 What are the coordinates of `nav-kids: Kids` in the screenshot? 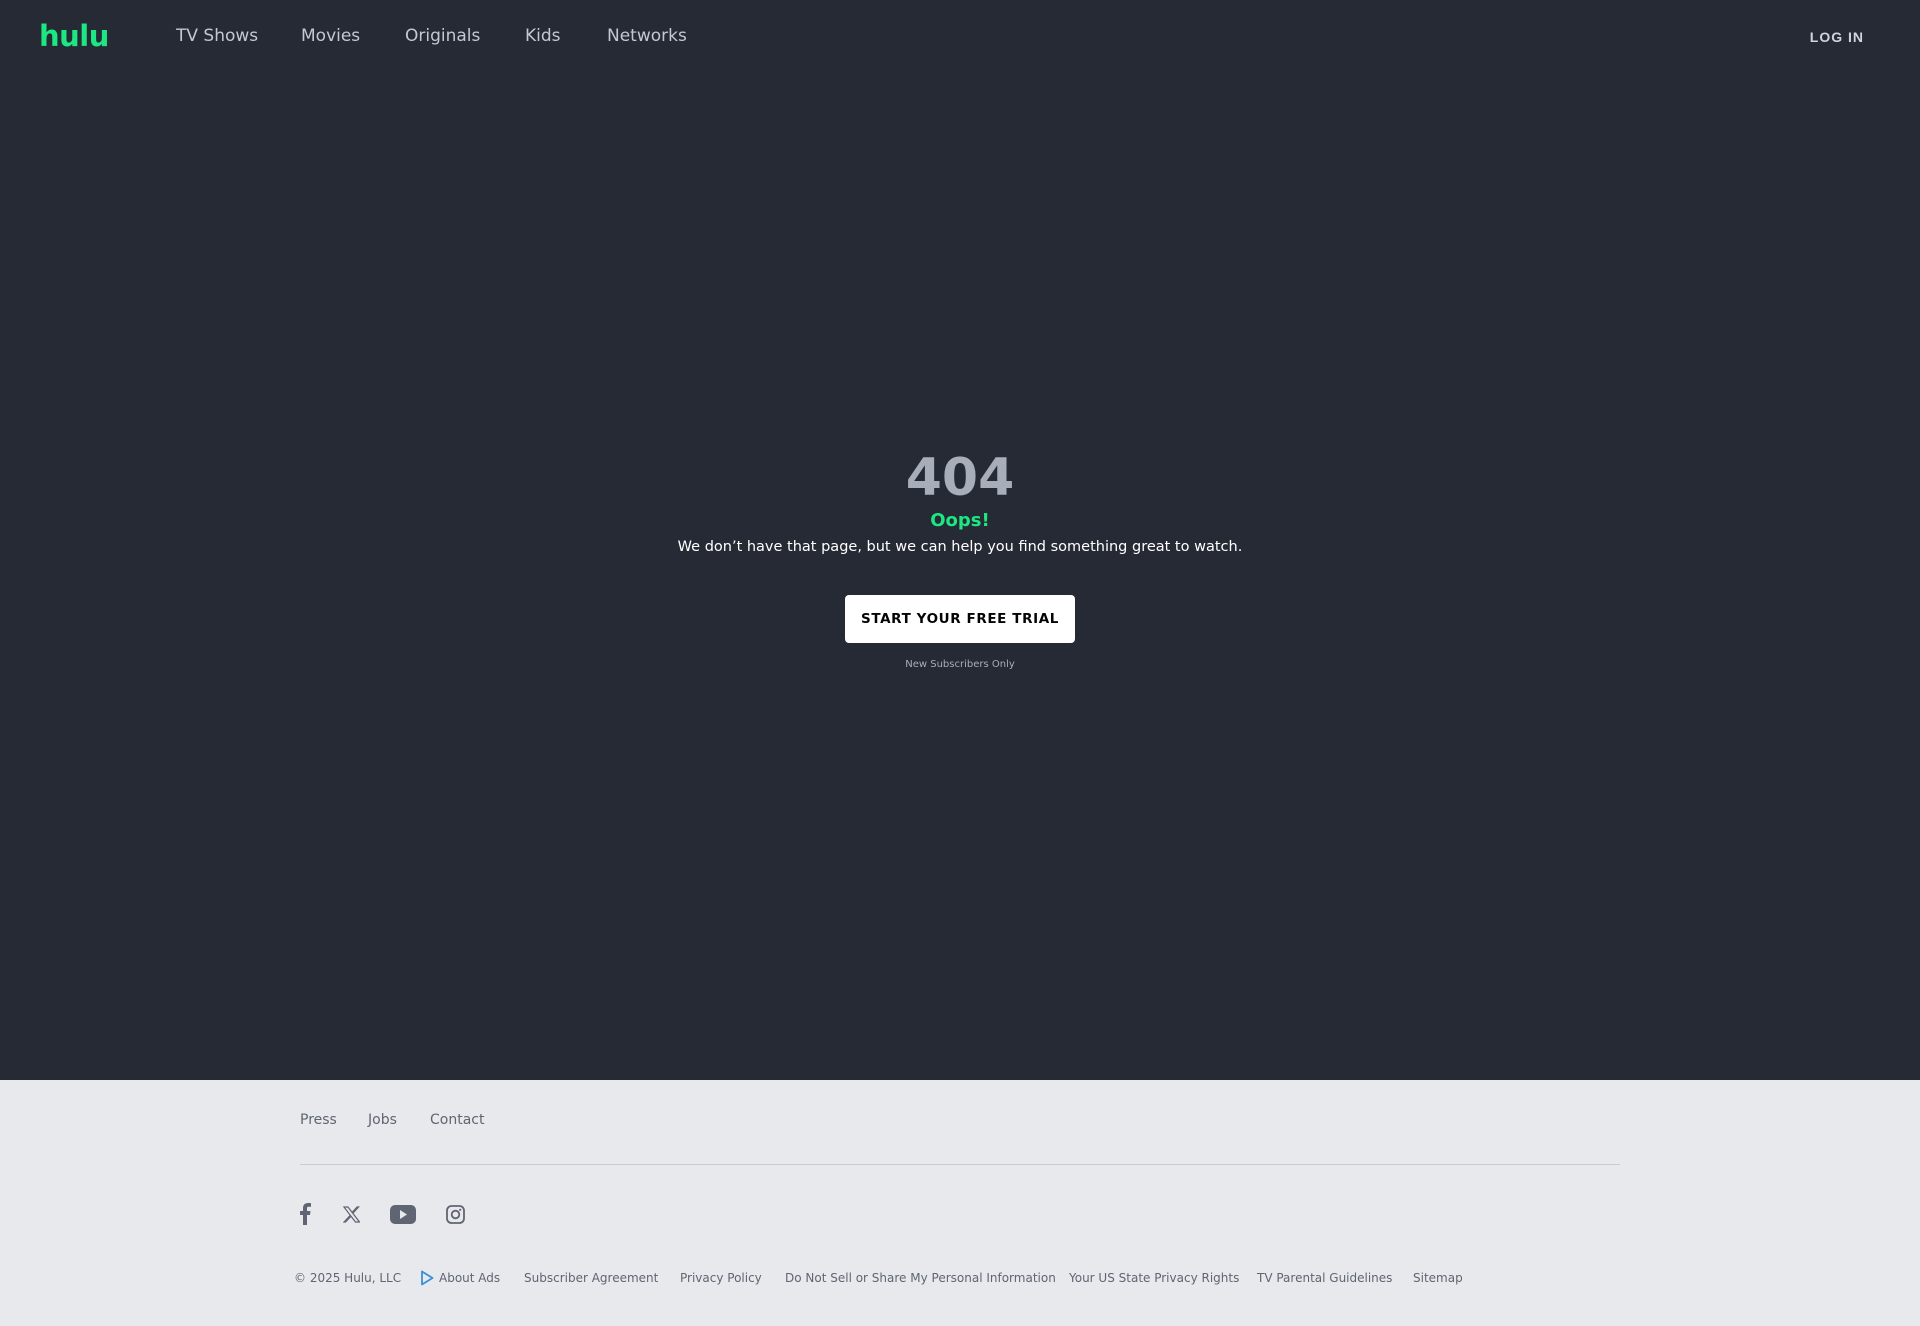 It's located at (543, 36).